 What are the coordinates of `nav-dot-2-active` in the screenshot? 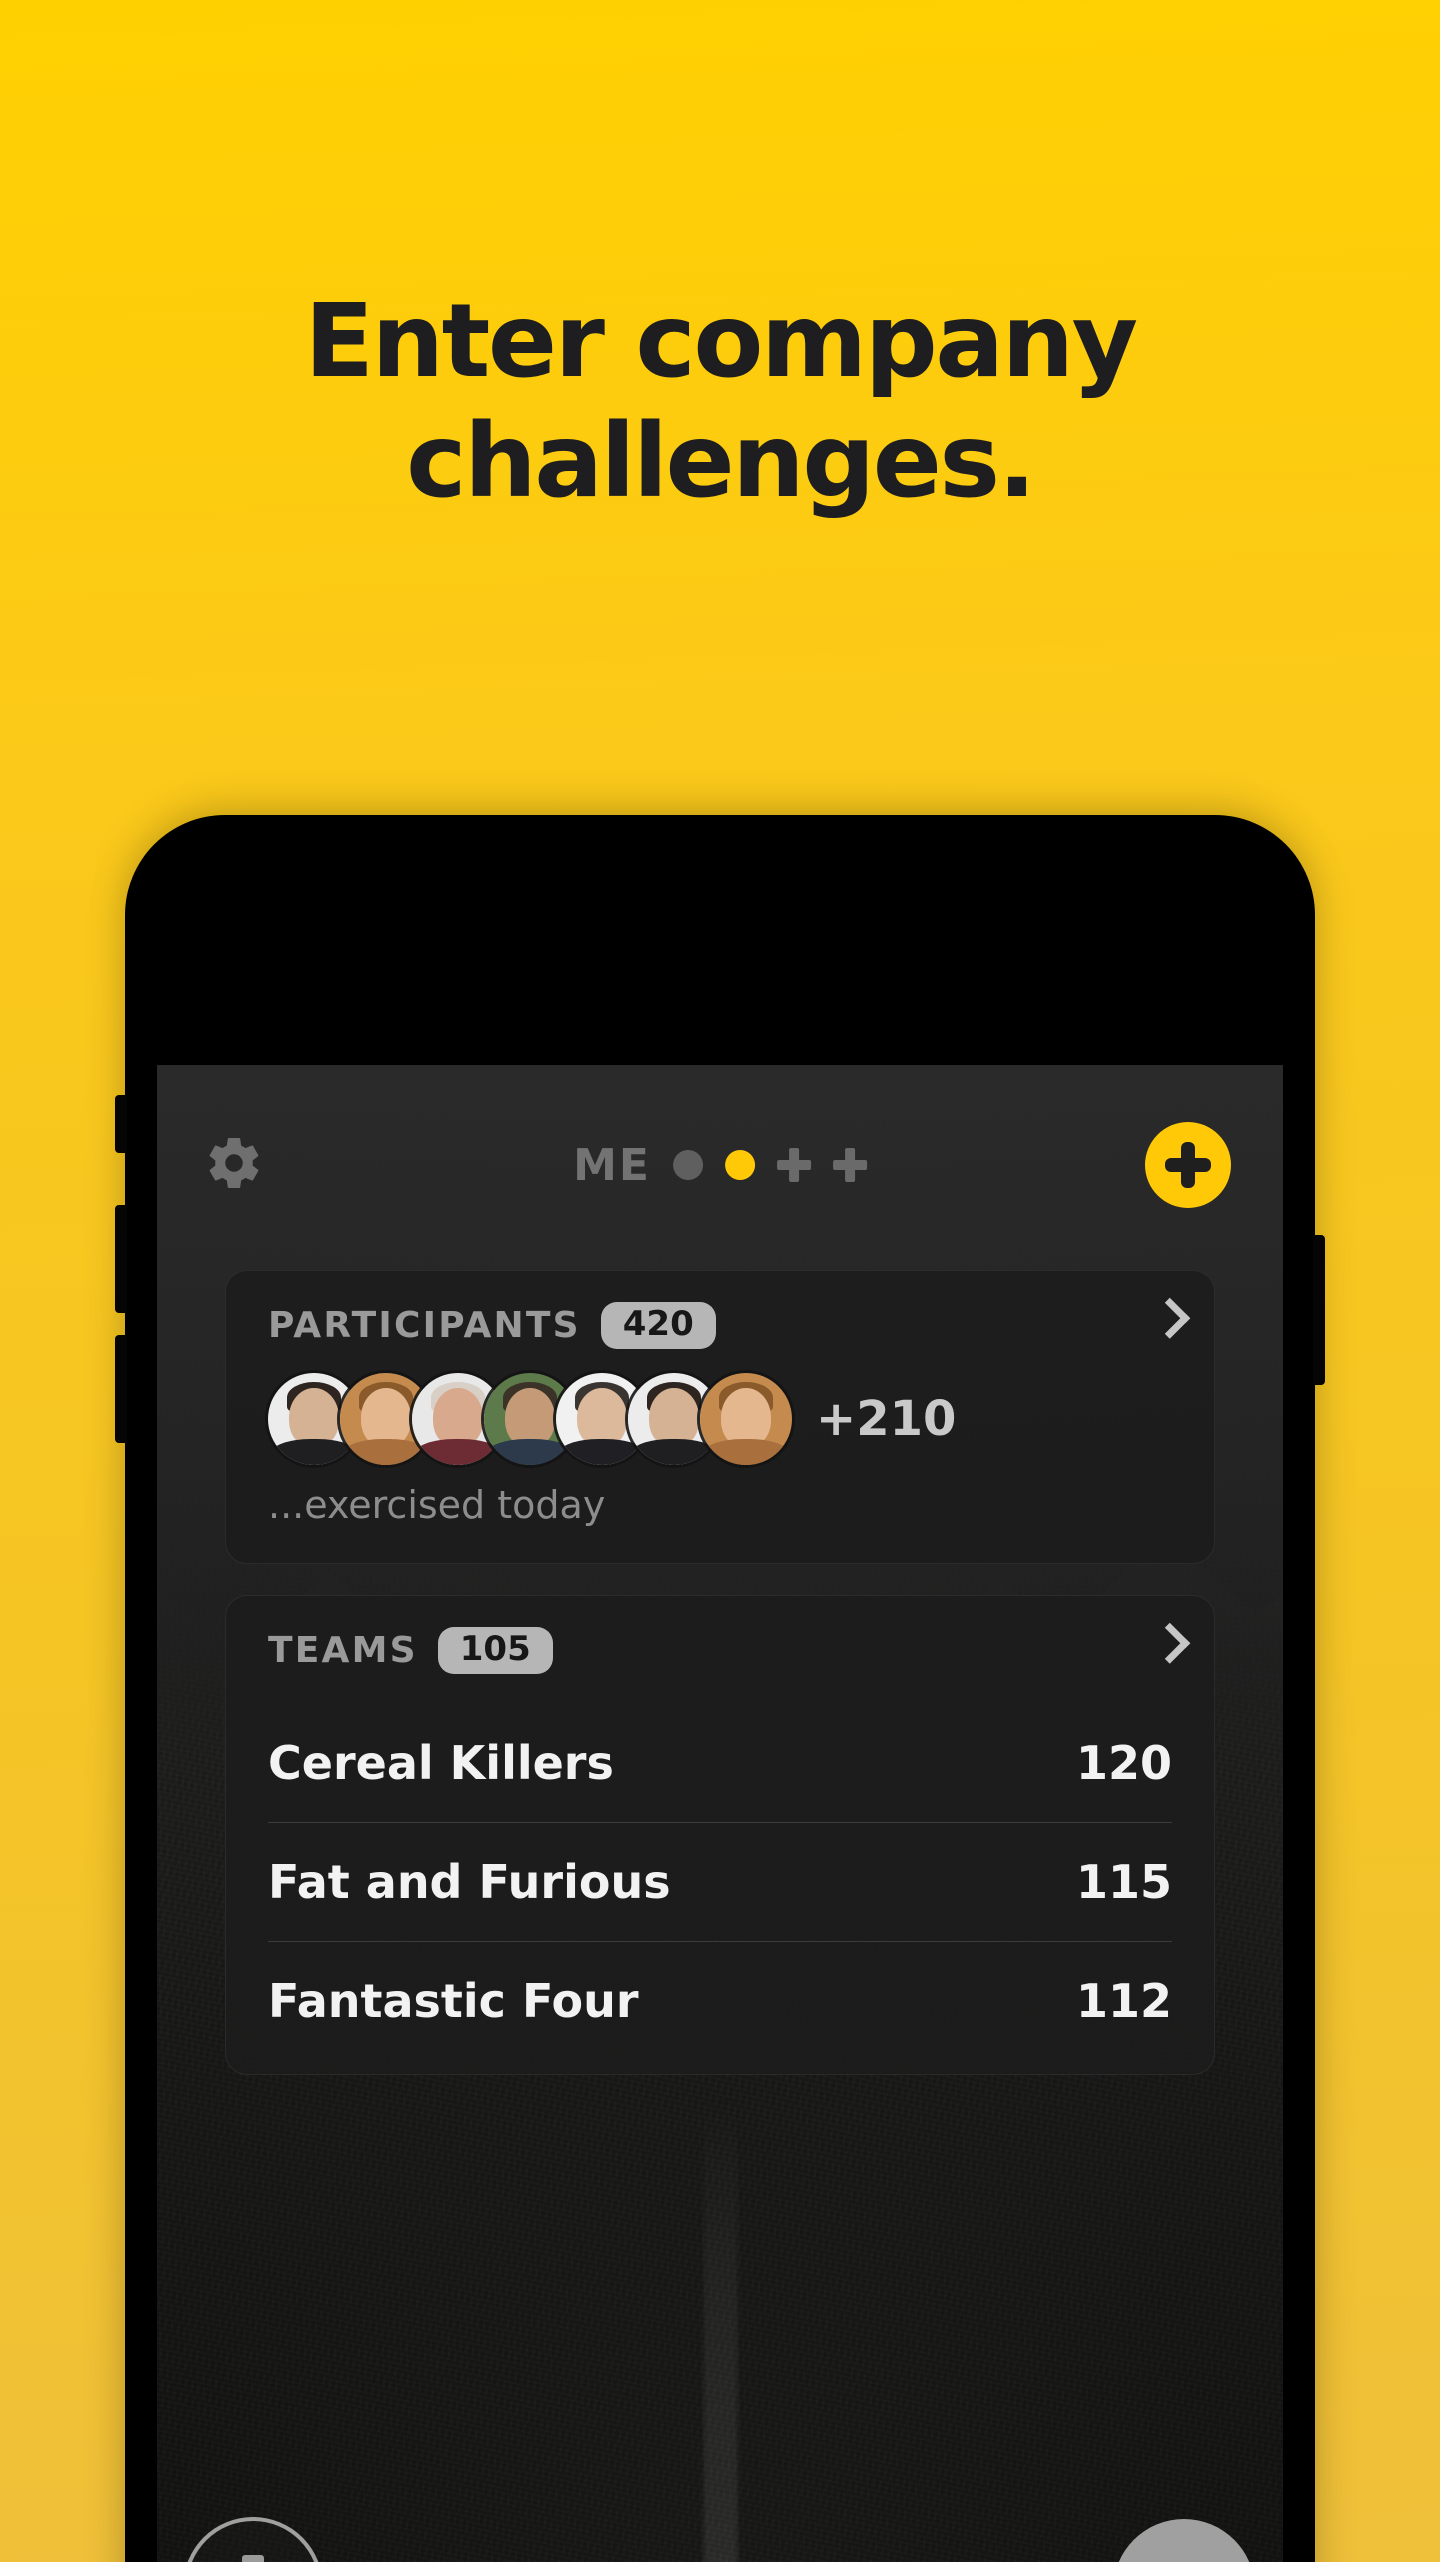 It's located at (739, 1165).